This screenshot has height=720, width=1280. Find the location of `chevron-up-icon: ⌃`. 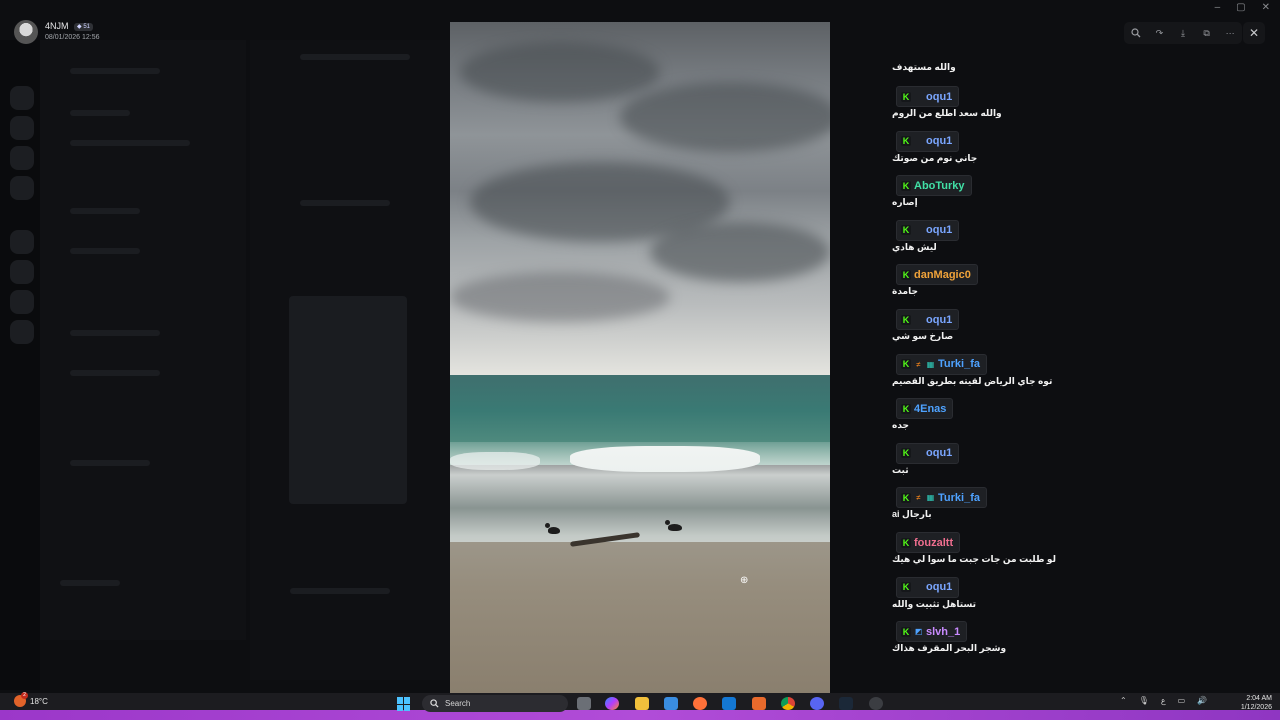

chevron-up-icon: ⌃ is located at coordinates (1123, 700).